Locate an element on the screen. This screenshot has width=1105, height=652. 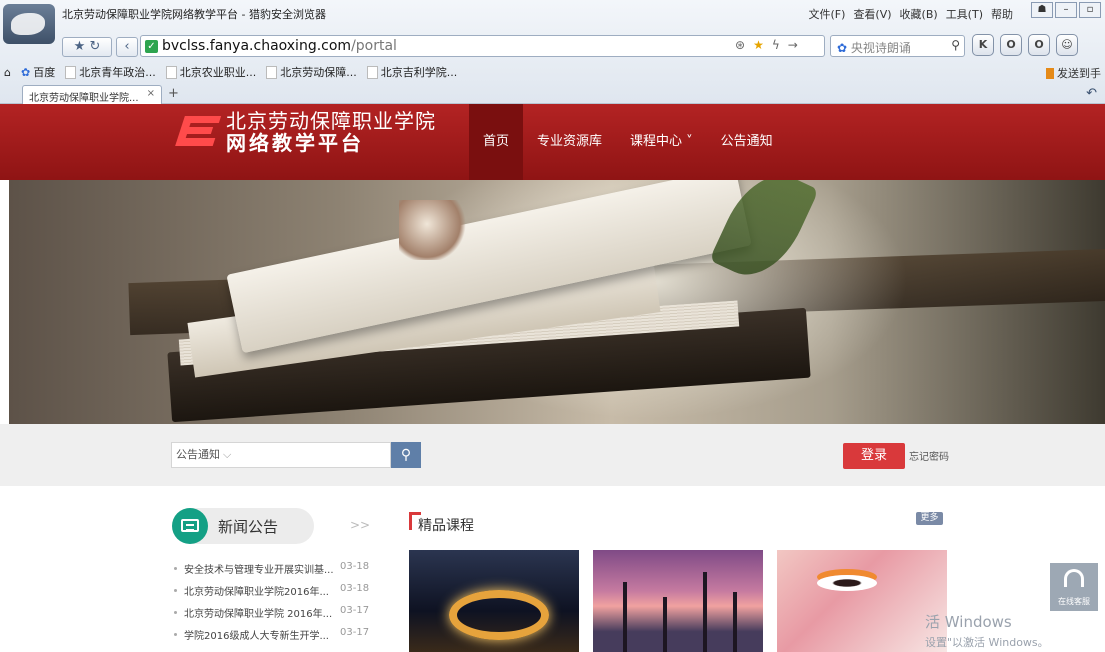
url-path: /portal is located at coordinates (374, 46).